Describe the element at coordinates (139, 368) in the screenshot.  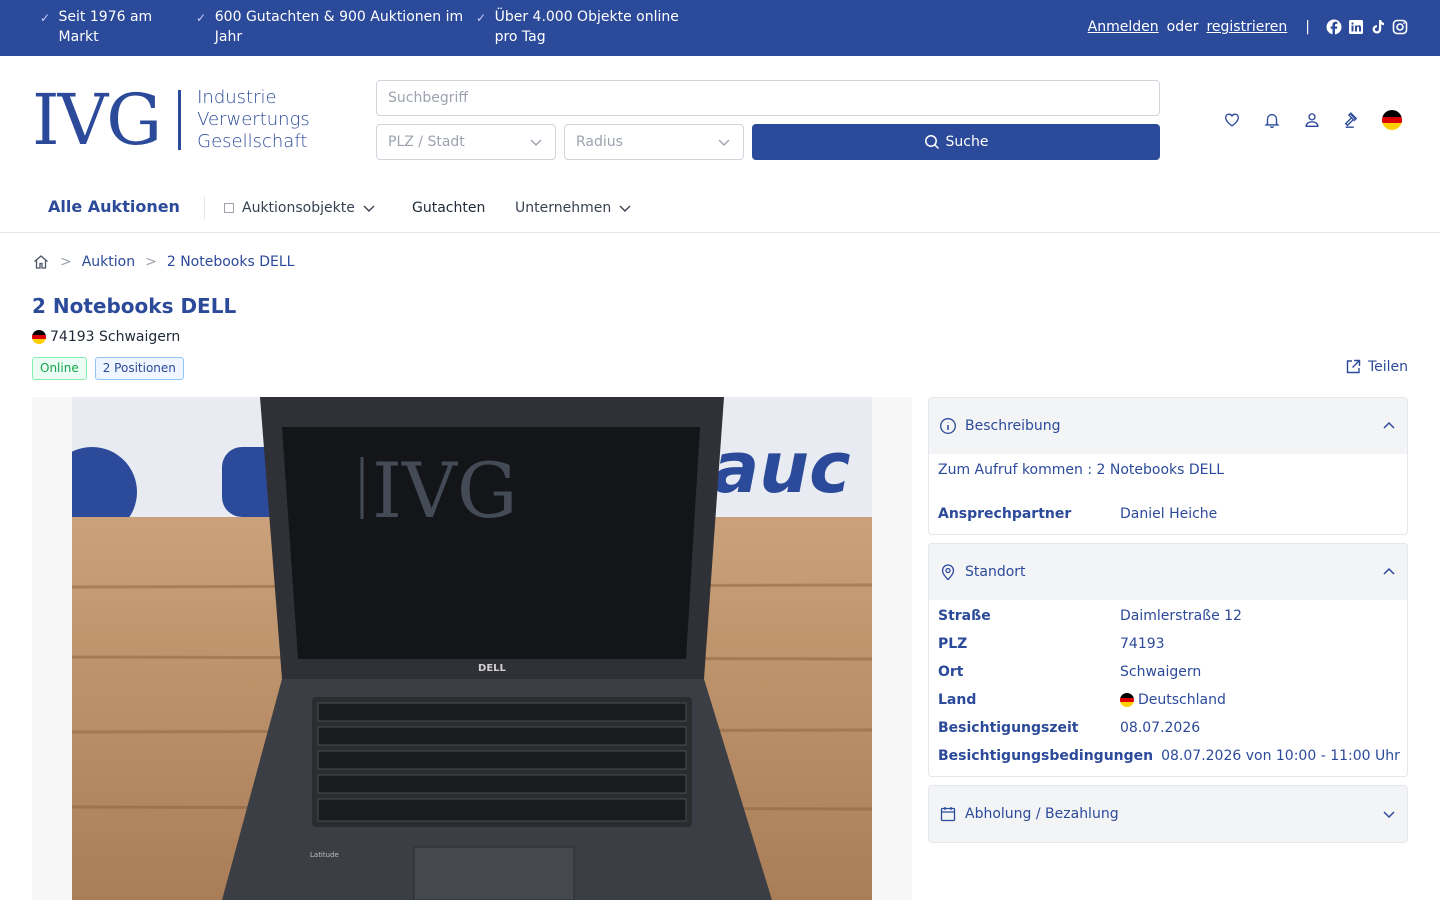
I see `positions-badge: 2 Positionen` at that location.